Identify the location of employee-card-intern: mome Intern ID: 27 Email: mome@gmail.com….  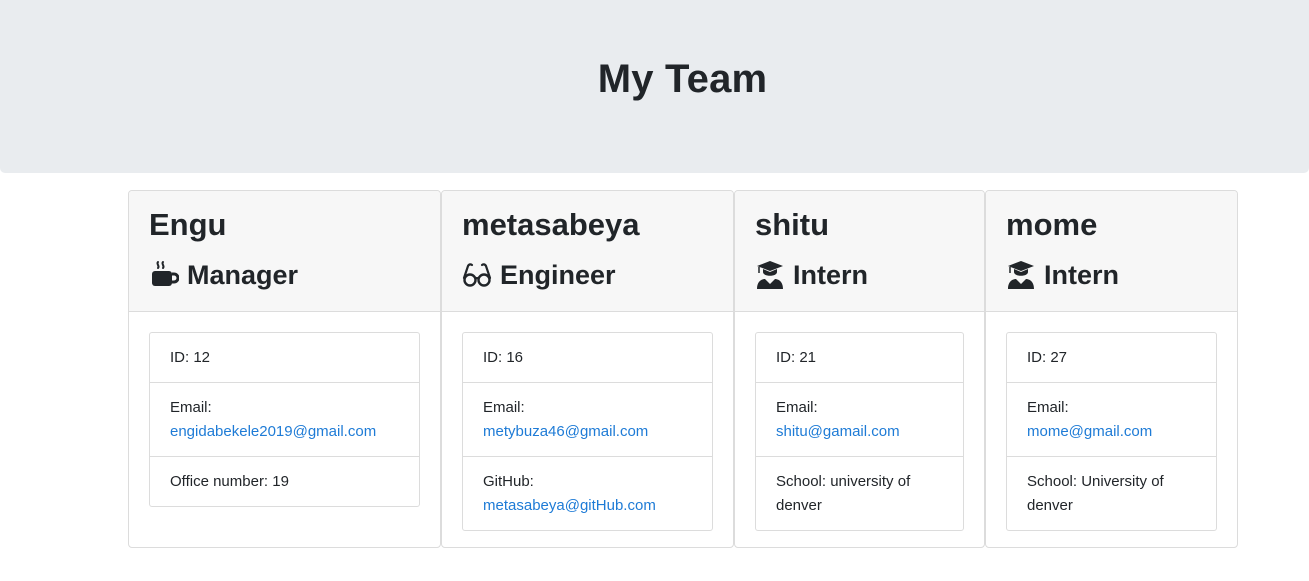
(1111, 369).